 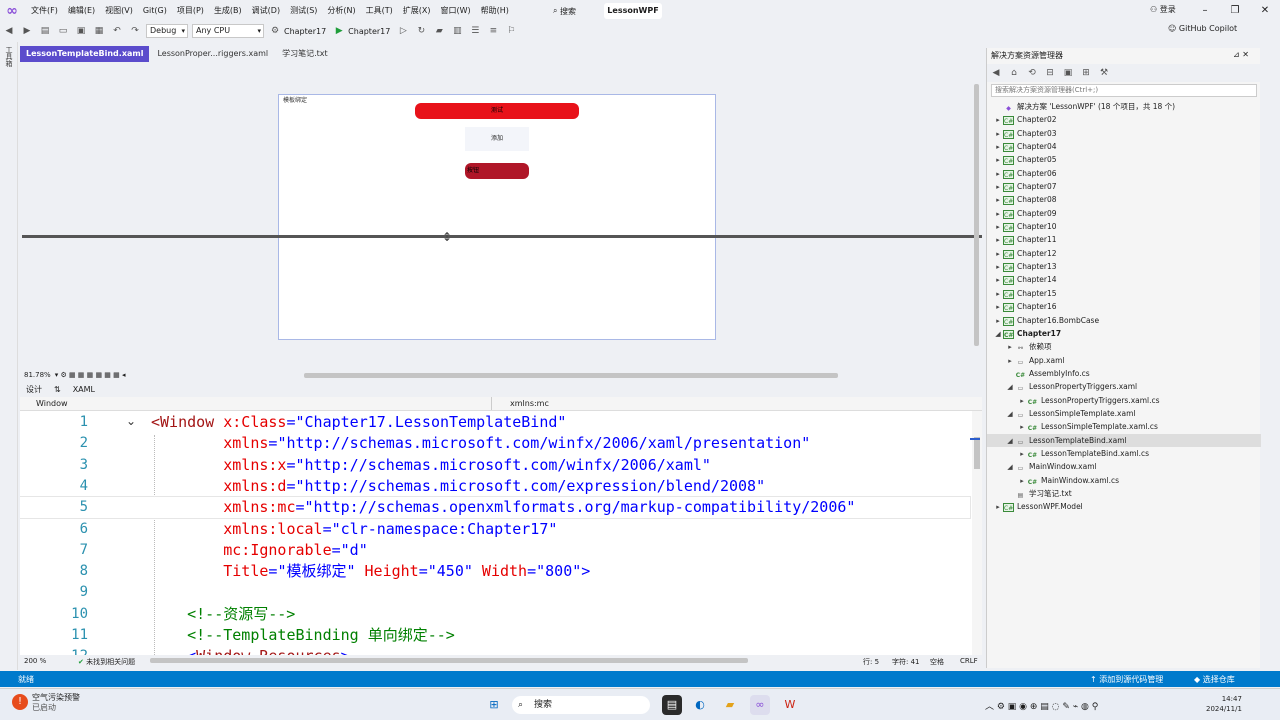 I want to click on menu-item: Git(G), so click(x=155, y=11).